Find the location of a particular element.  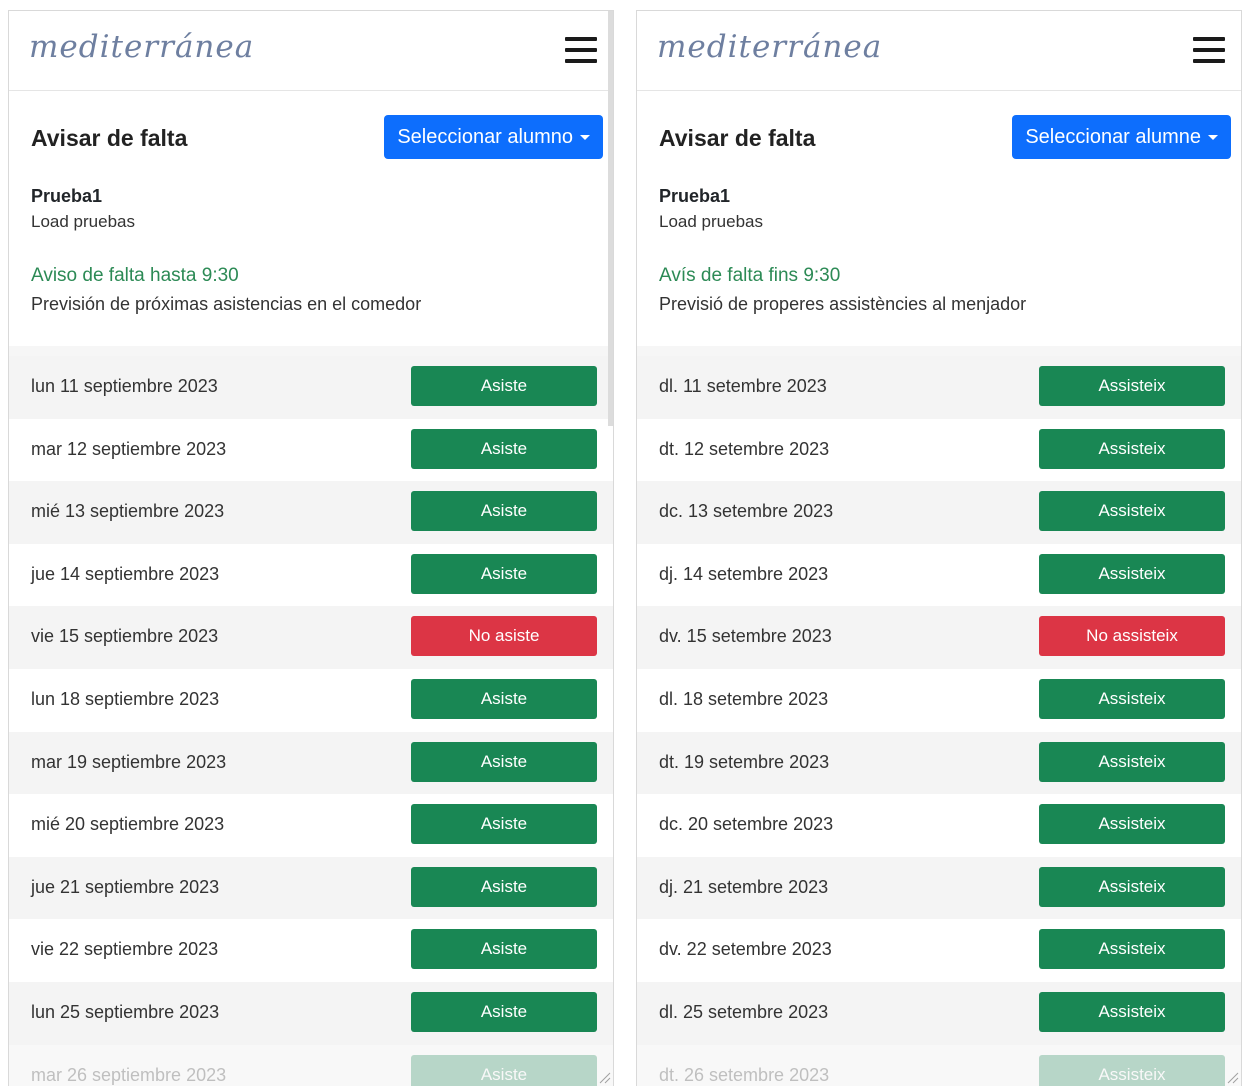

day-row: dl. 25 setembre 2023 Assisteix is located at coordinates (939, 1013).